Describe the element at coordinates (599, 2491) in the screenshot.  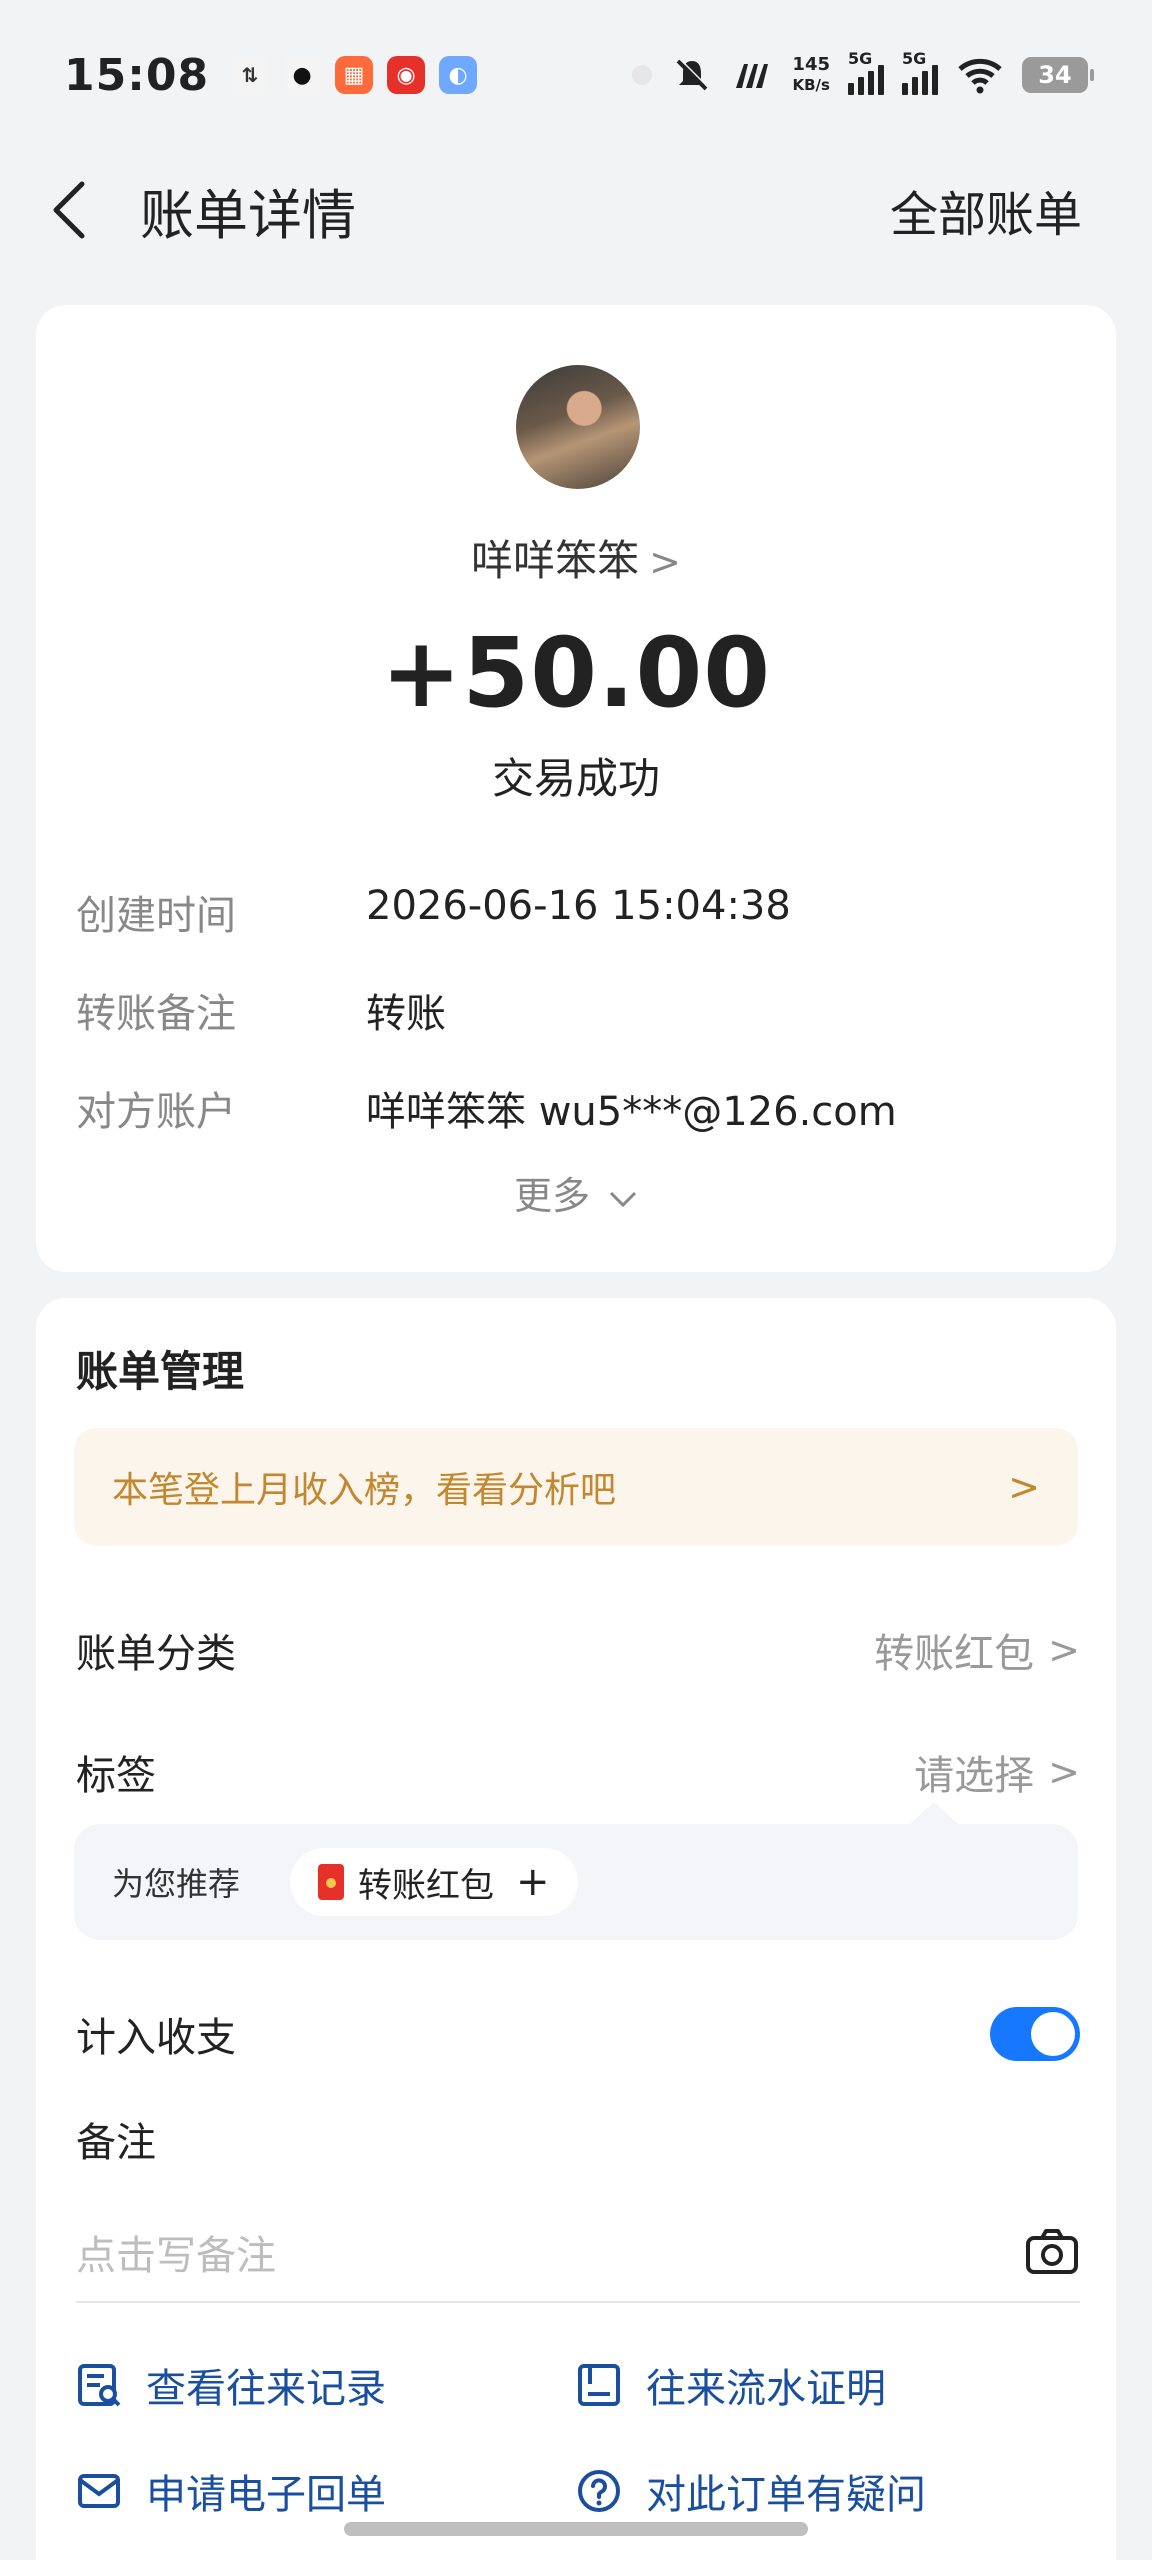
I see `question-icon` at that location.